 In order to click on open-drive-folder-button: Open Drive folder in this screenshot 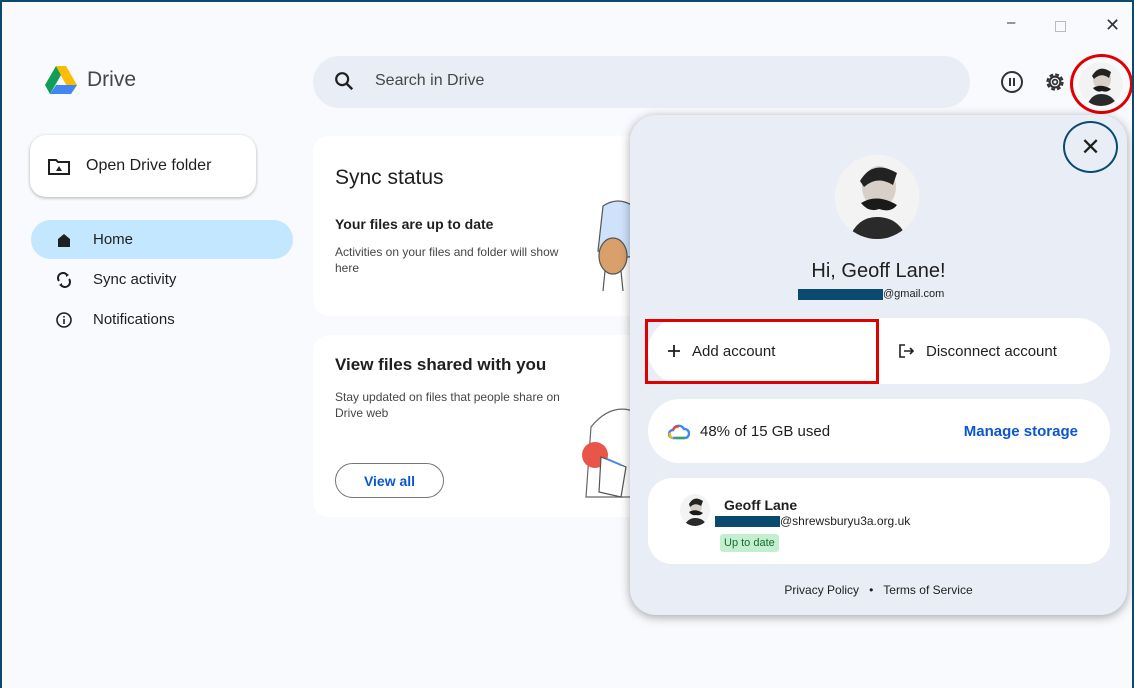, I will do `click(143, 166)`.